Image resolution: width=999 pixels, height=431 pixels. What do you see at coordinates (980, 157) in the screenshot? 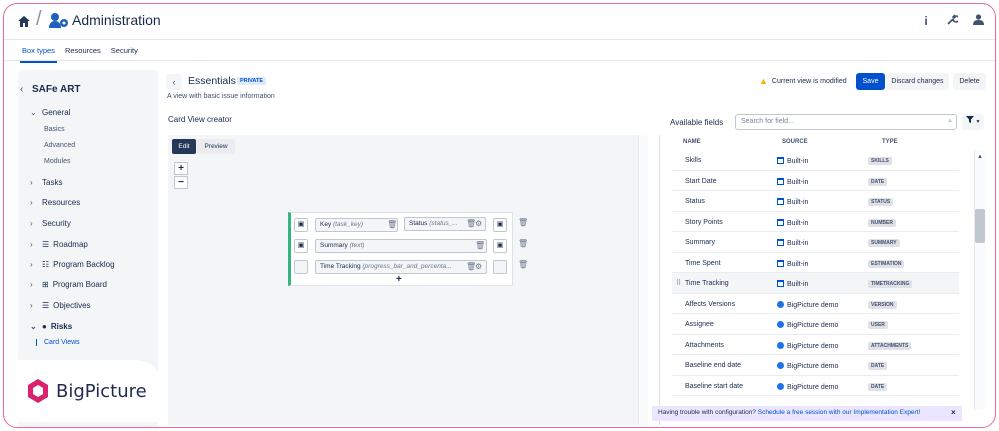
I see `scroll-up-icon: ▲` at bounding box center [980, 157].